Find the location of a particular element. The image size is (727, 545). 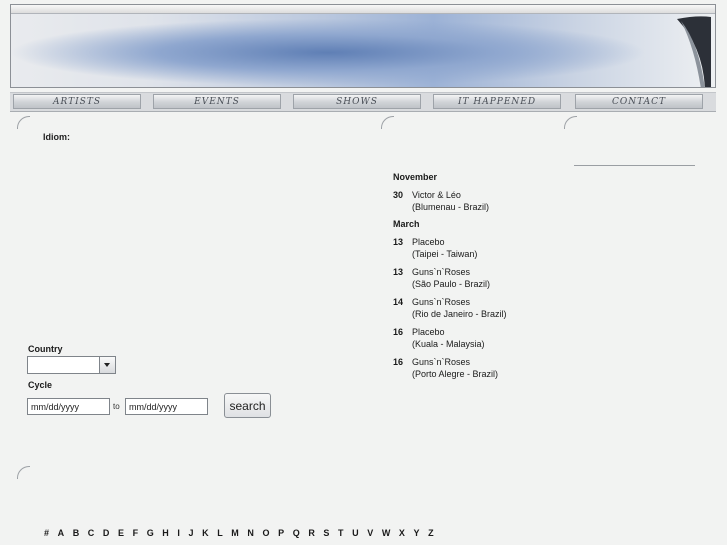

event-place: (Rio de Janeiro - Brazil) is located at coordinates (459, 314).